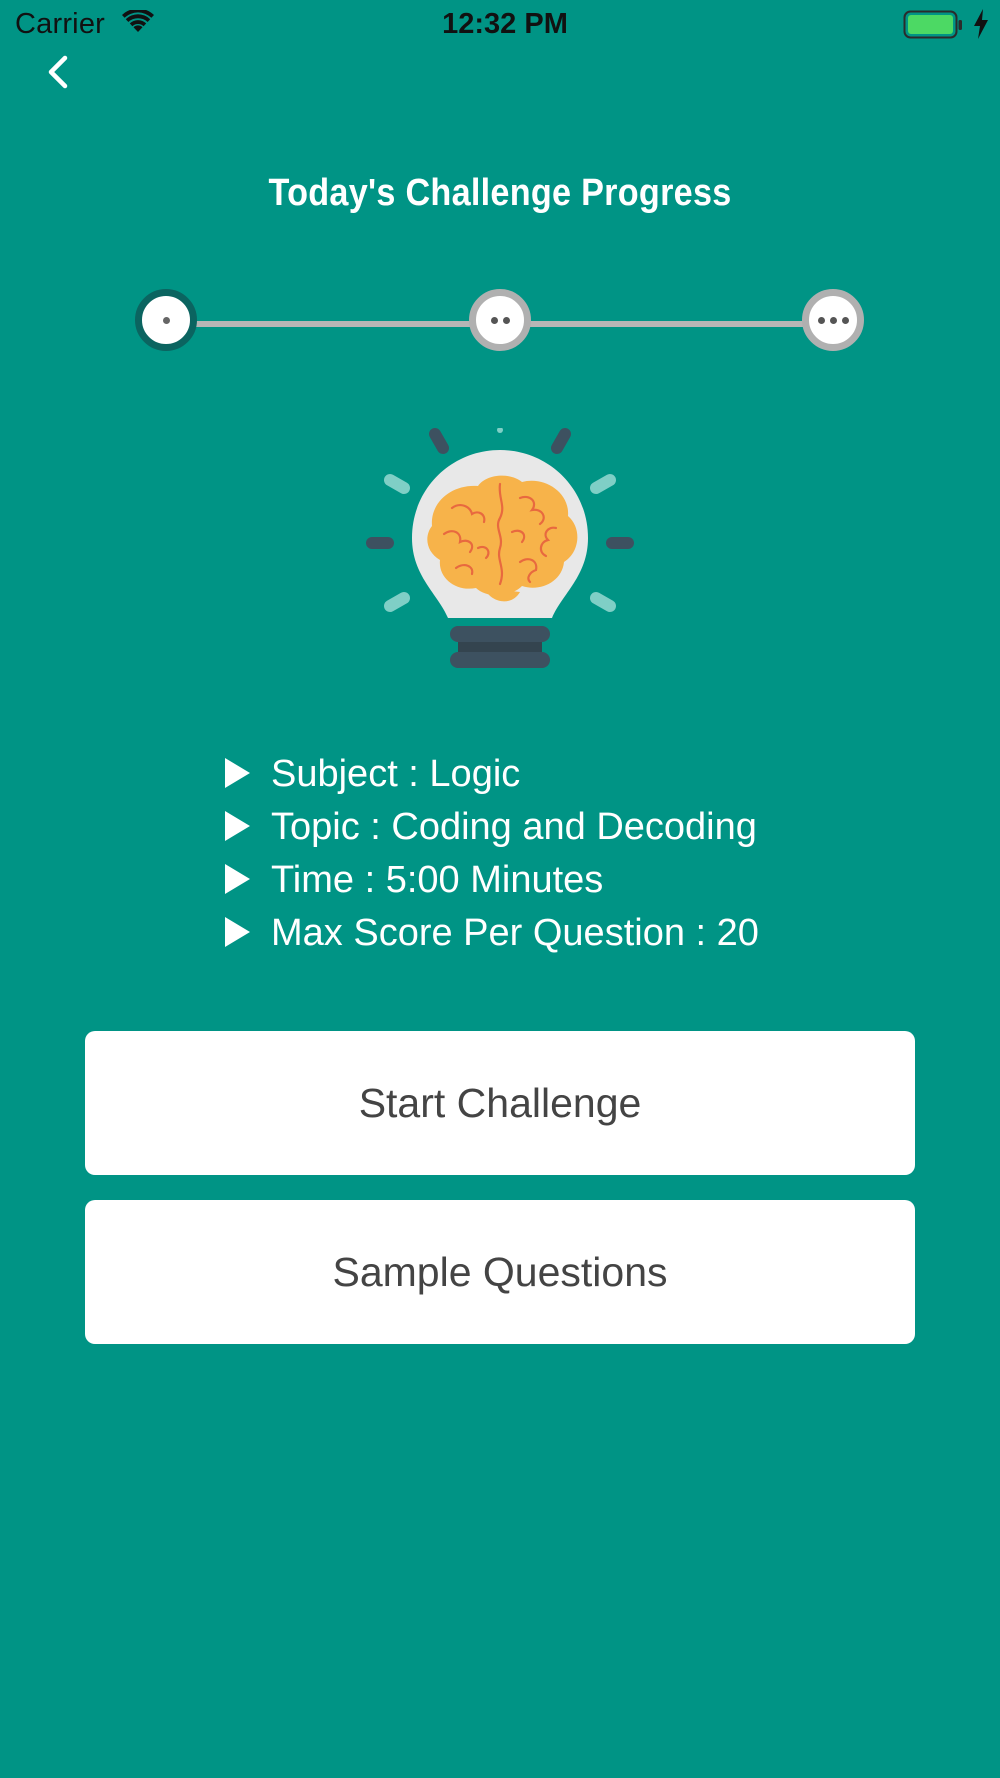 The height and width of the screenshot is (1778, 1000). Describe the element at coordinates (500, 1272) in the screenshot. I see `sample-questions-button: Sample Questions` at that location.